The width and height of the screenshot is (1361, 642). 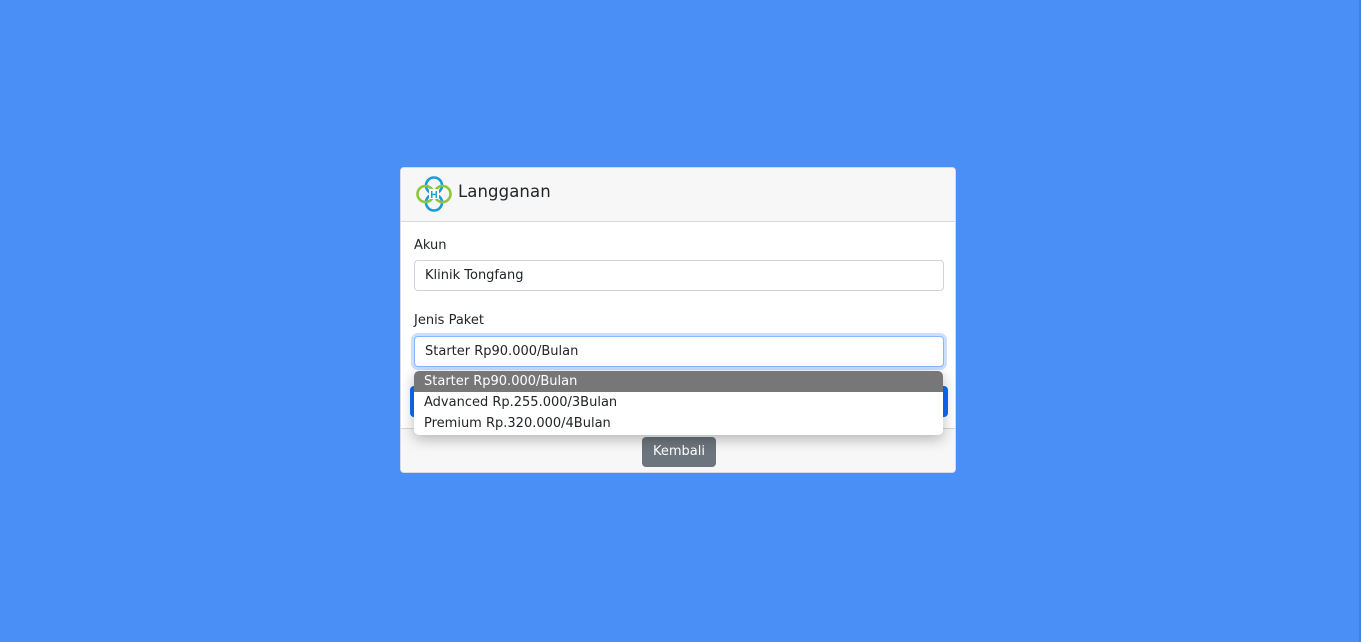 I want to click on clinic-logo-icon: H, so click(x=434, y=194).